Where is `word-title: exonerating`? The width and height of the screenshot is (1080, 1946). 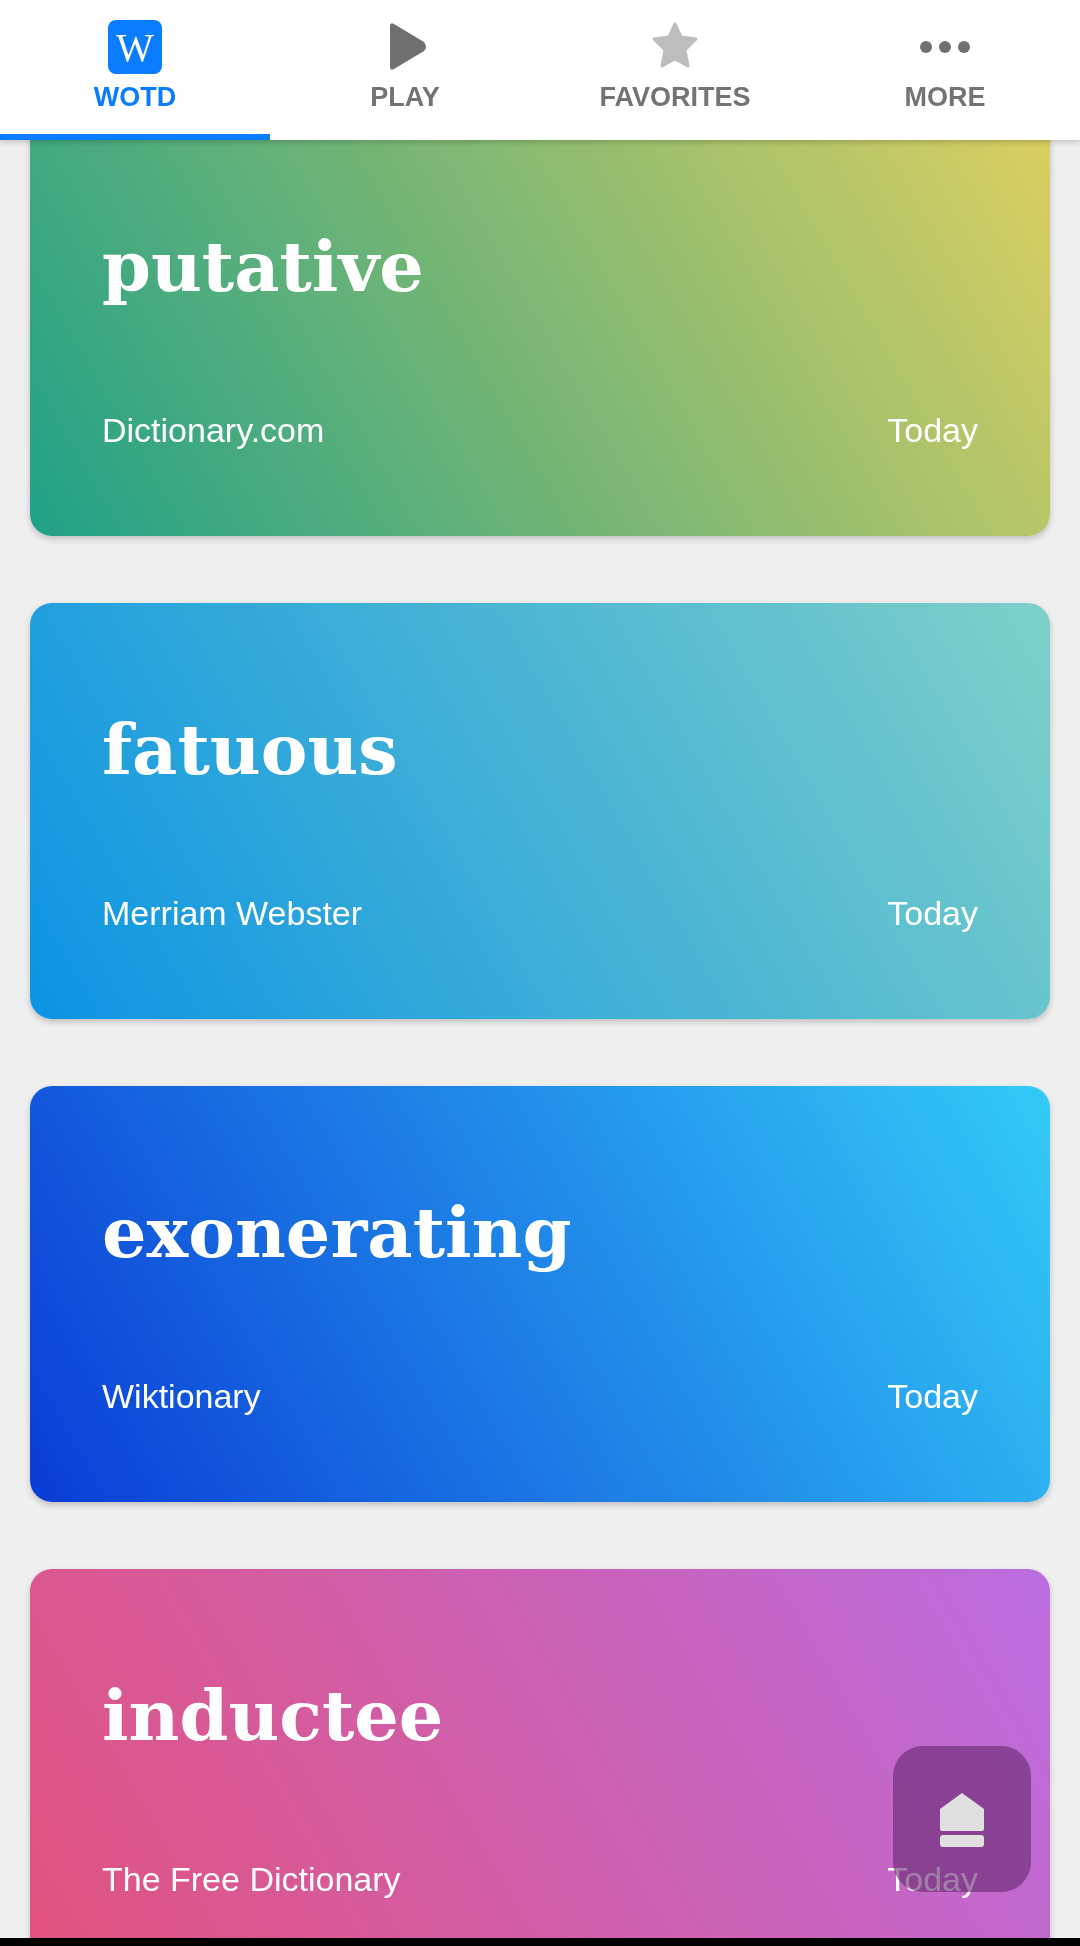 word-title: exonerating is located at coordinates (337, 1233).